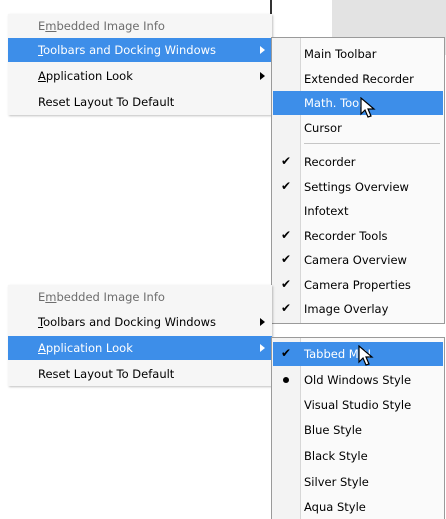 The height and width of the screenshot is (519, 446). Describe the element at coordinates (358, 187) in the screenshot. I see `submenu-item-settings-overview: ✔ Settings Overview` at that location.